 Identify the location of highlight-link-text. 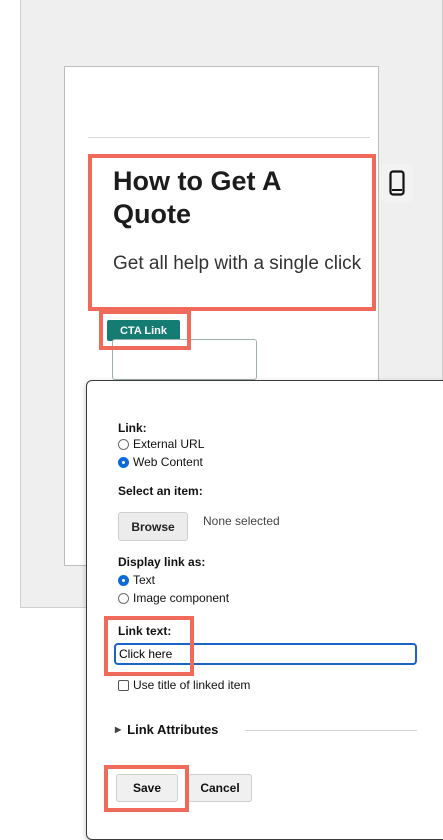
(149, 646).